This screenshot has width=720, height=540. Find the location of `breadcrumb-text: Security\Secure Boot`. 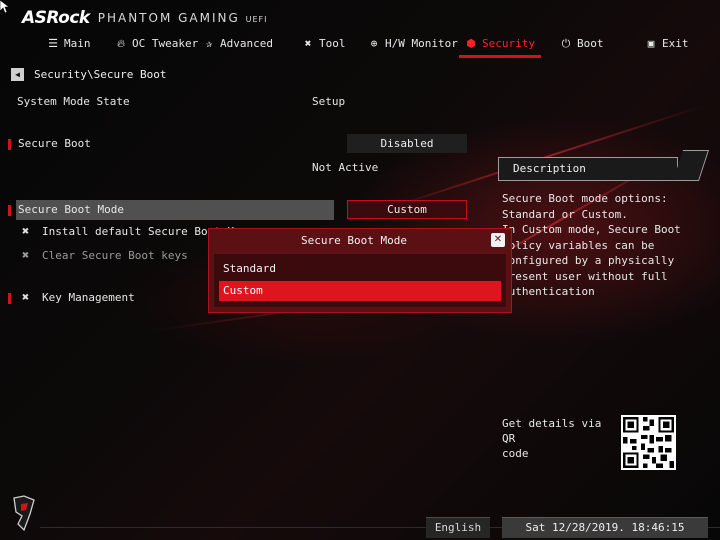

breadcrumb-text: Security\Secure Boot is located at coordinates (100, 74).